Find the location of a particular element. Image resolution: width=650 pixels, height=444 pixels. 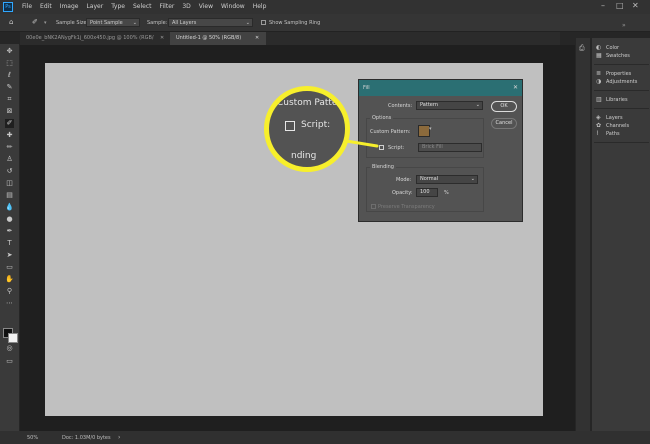

magnified-script-label: Script: is located at coordinates (316, 125).